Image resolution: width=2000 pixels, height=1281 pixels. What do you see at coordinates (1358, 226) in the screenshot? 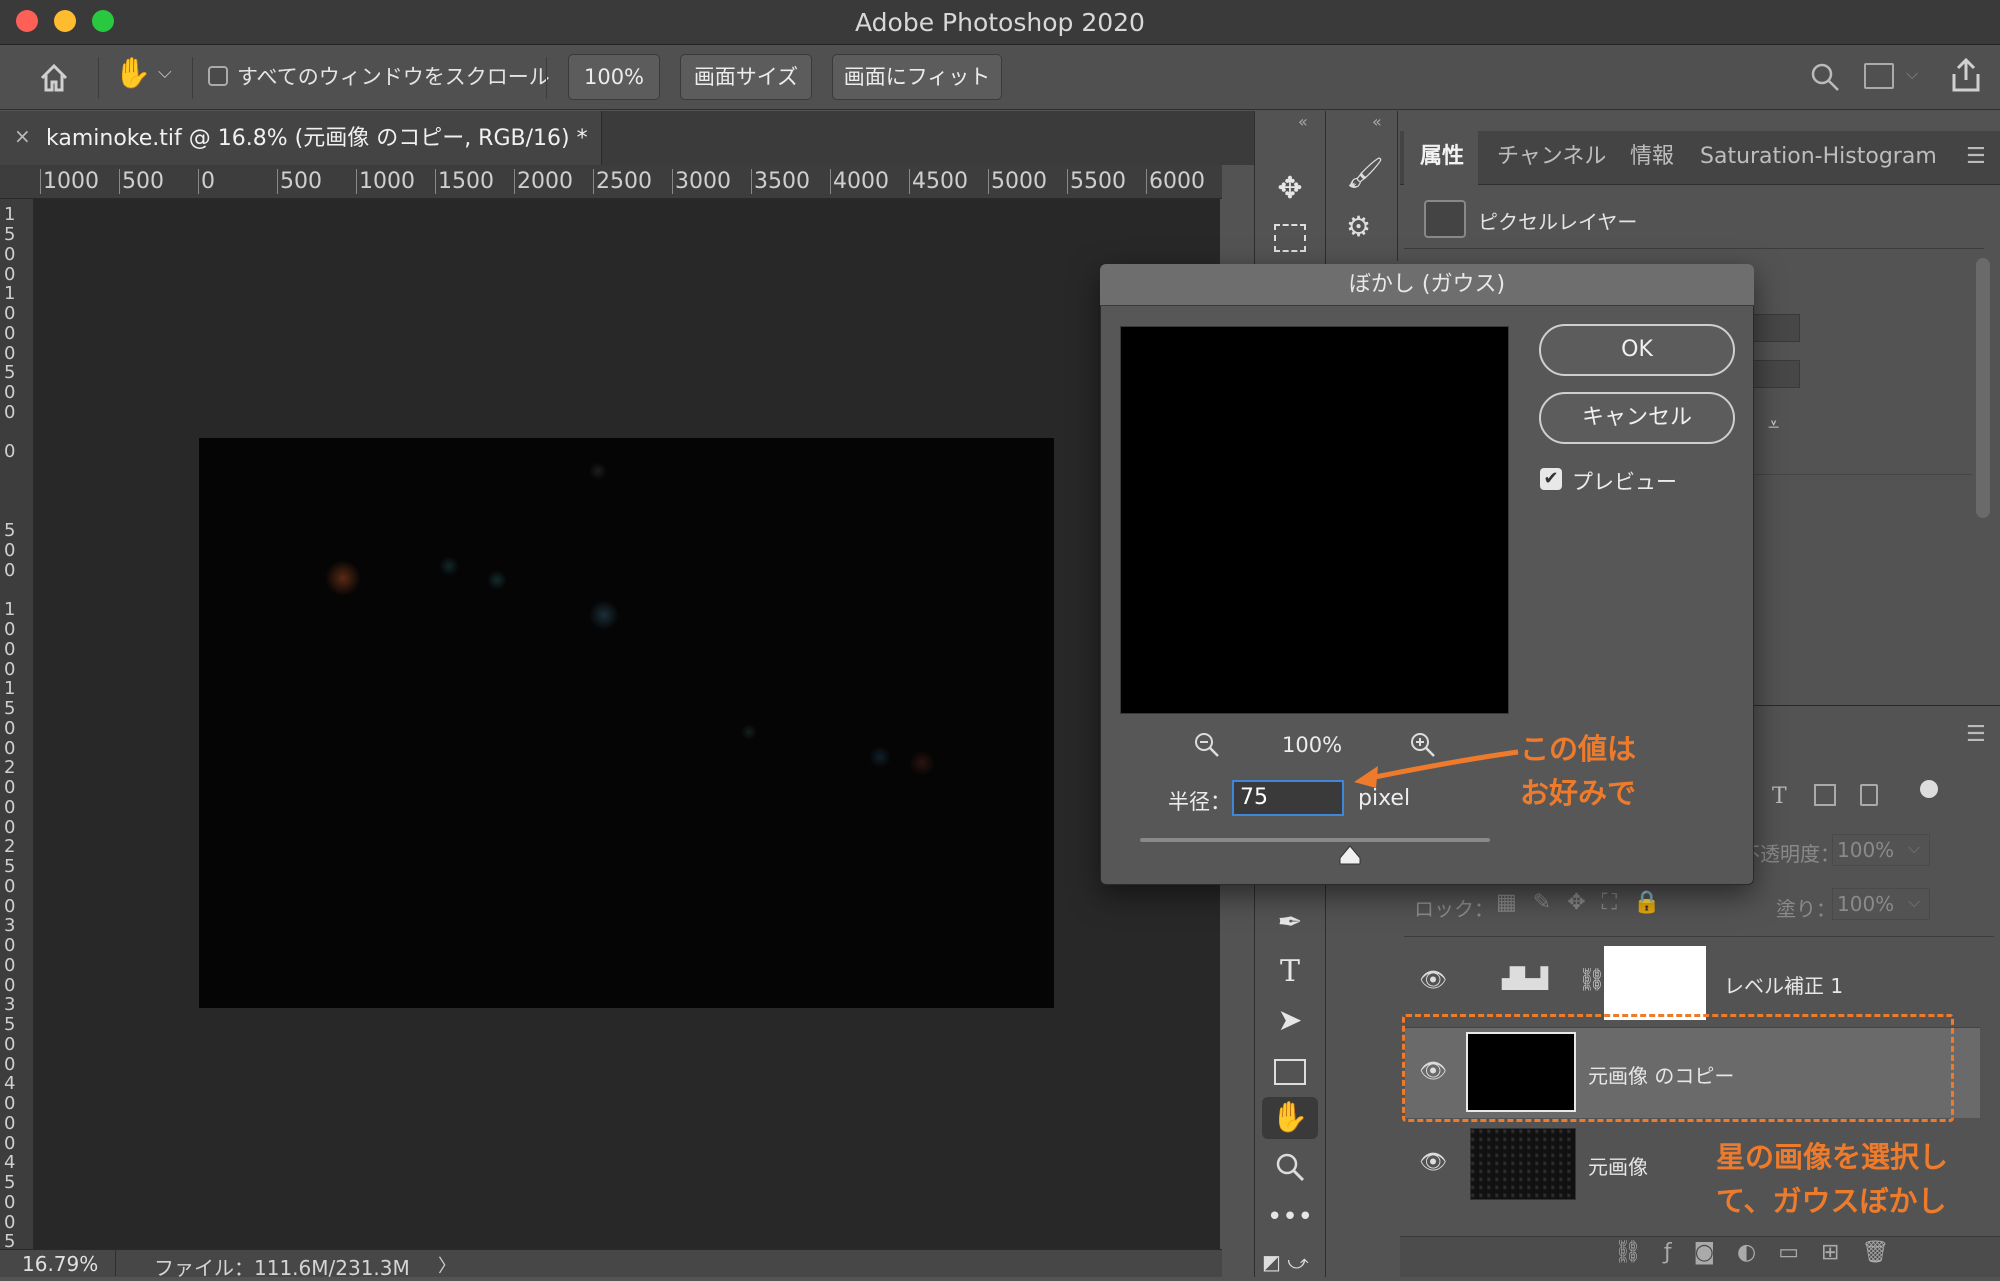
I see `adjustments-icon: ⚙` at bounding box center [1358, 226].